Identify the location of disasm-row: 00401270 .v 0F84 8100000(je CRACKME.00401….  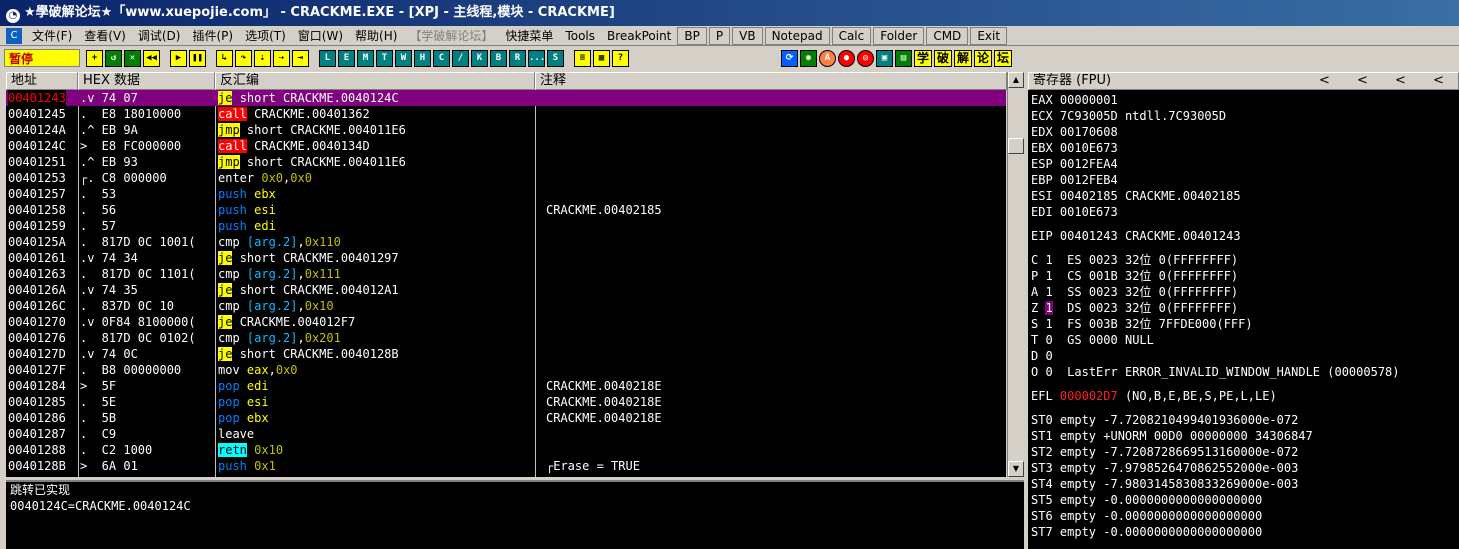
(506, 322).